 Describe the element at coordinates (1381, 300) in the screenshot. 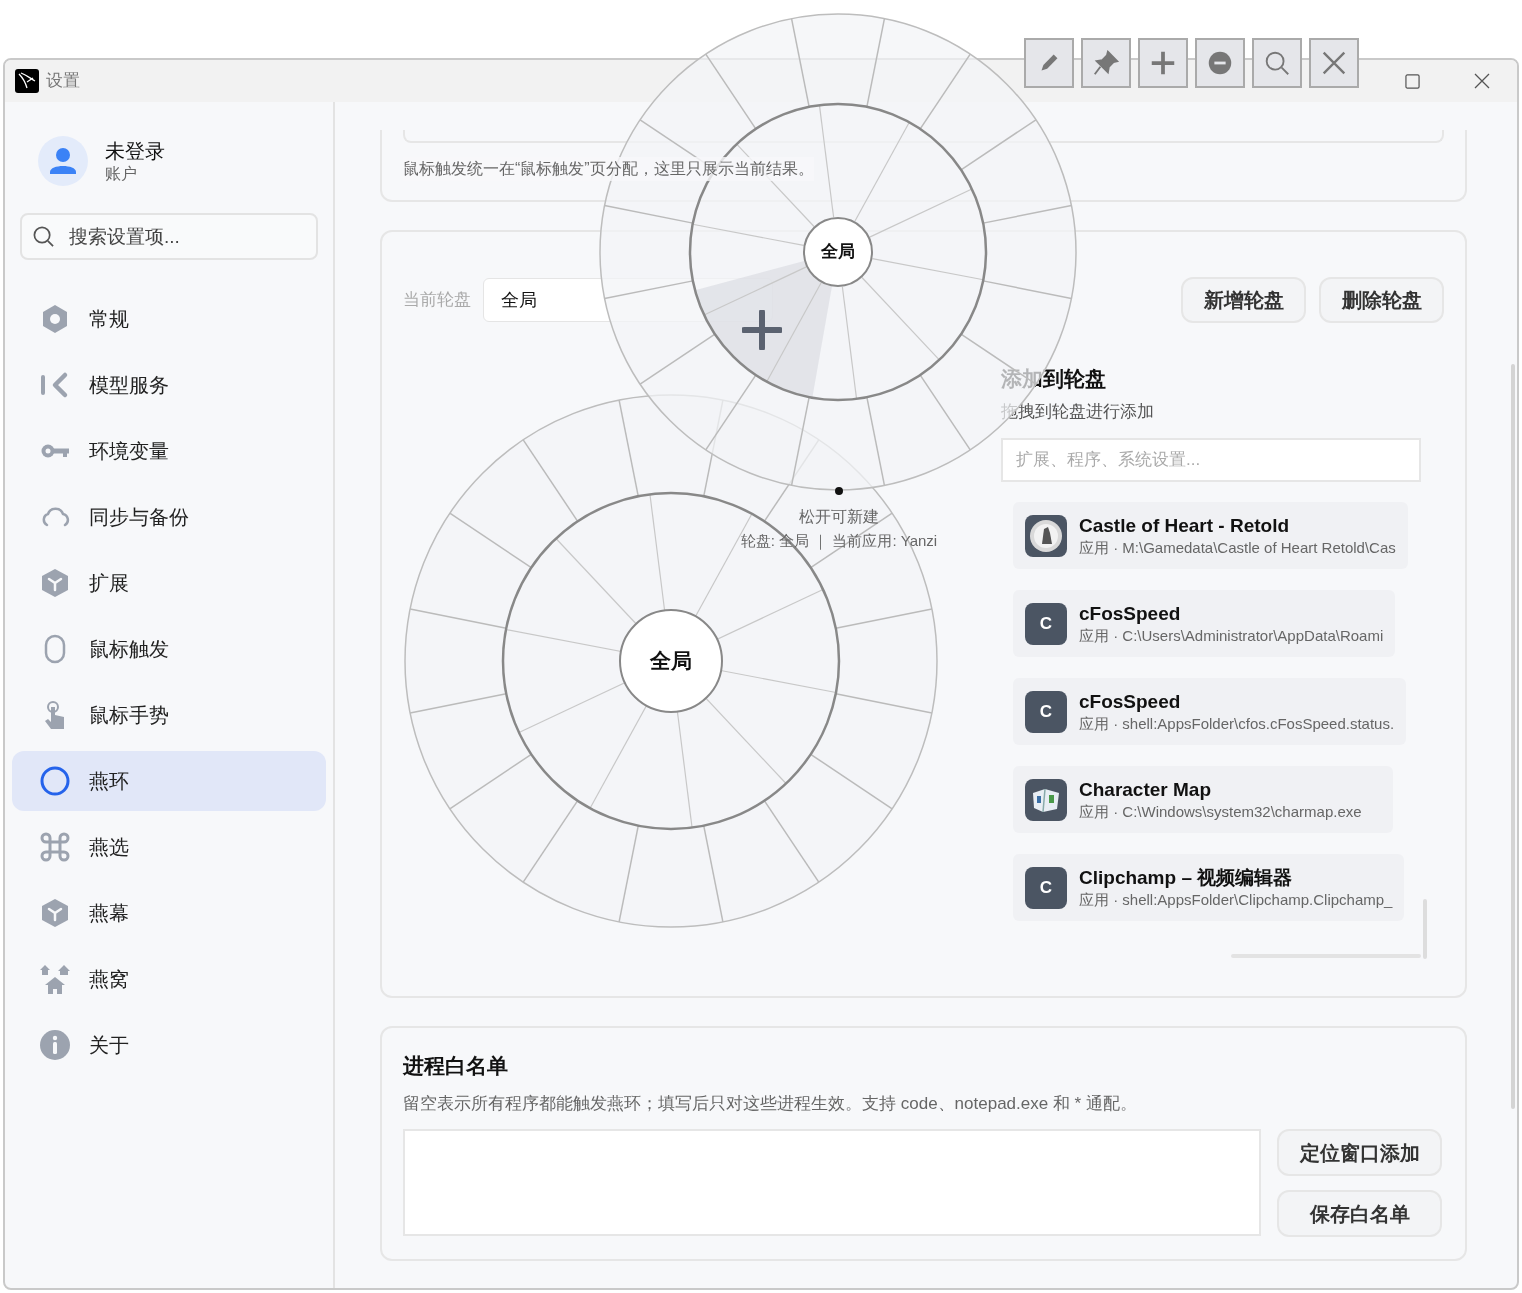

I see `wheel-action-button: 删除轮盘` at that location.